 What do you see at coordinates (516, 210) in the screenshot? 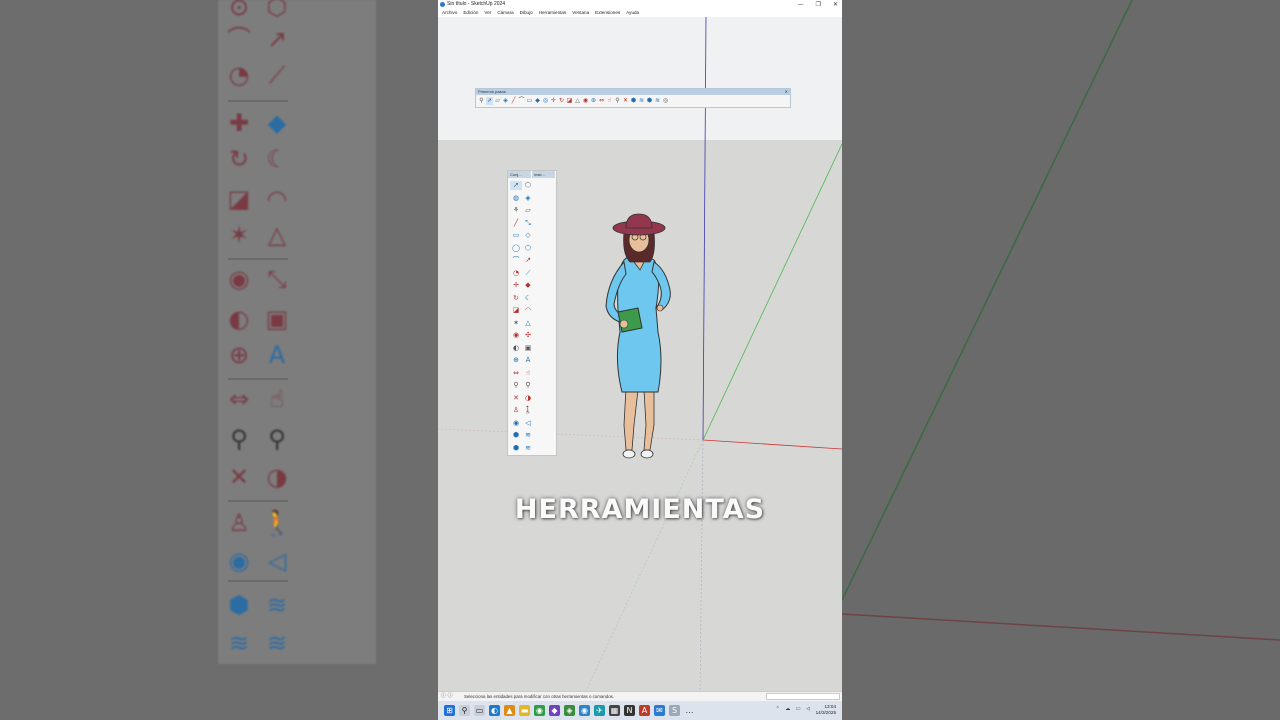
I see `tag-icon: ⚘` at bounding box center [516, 210].